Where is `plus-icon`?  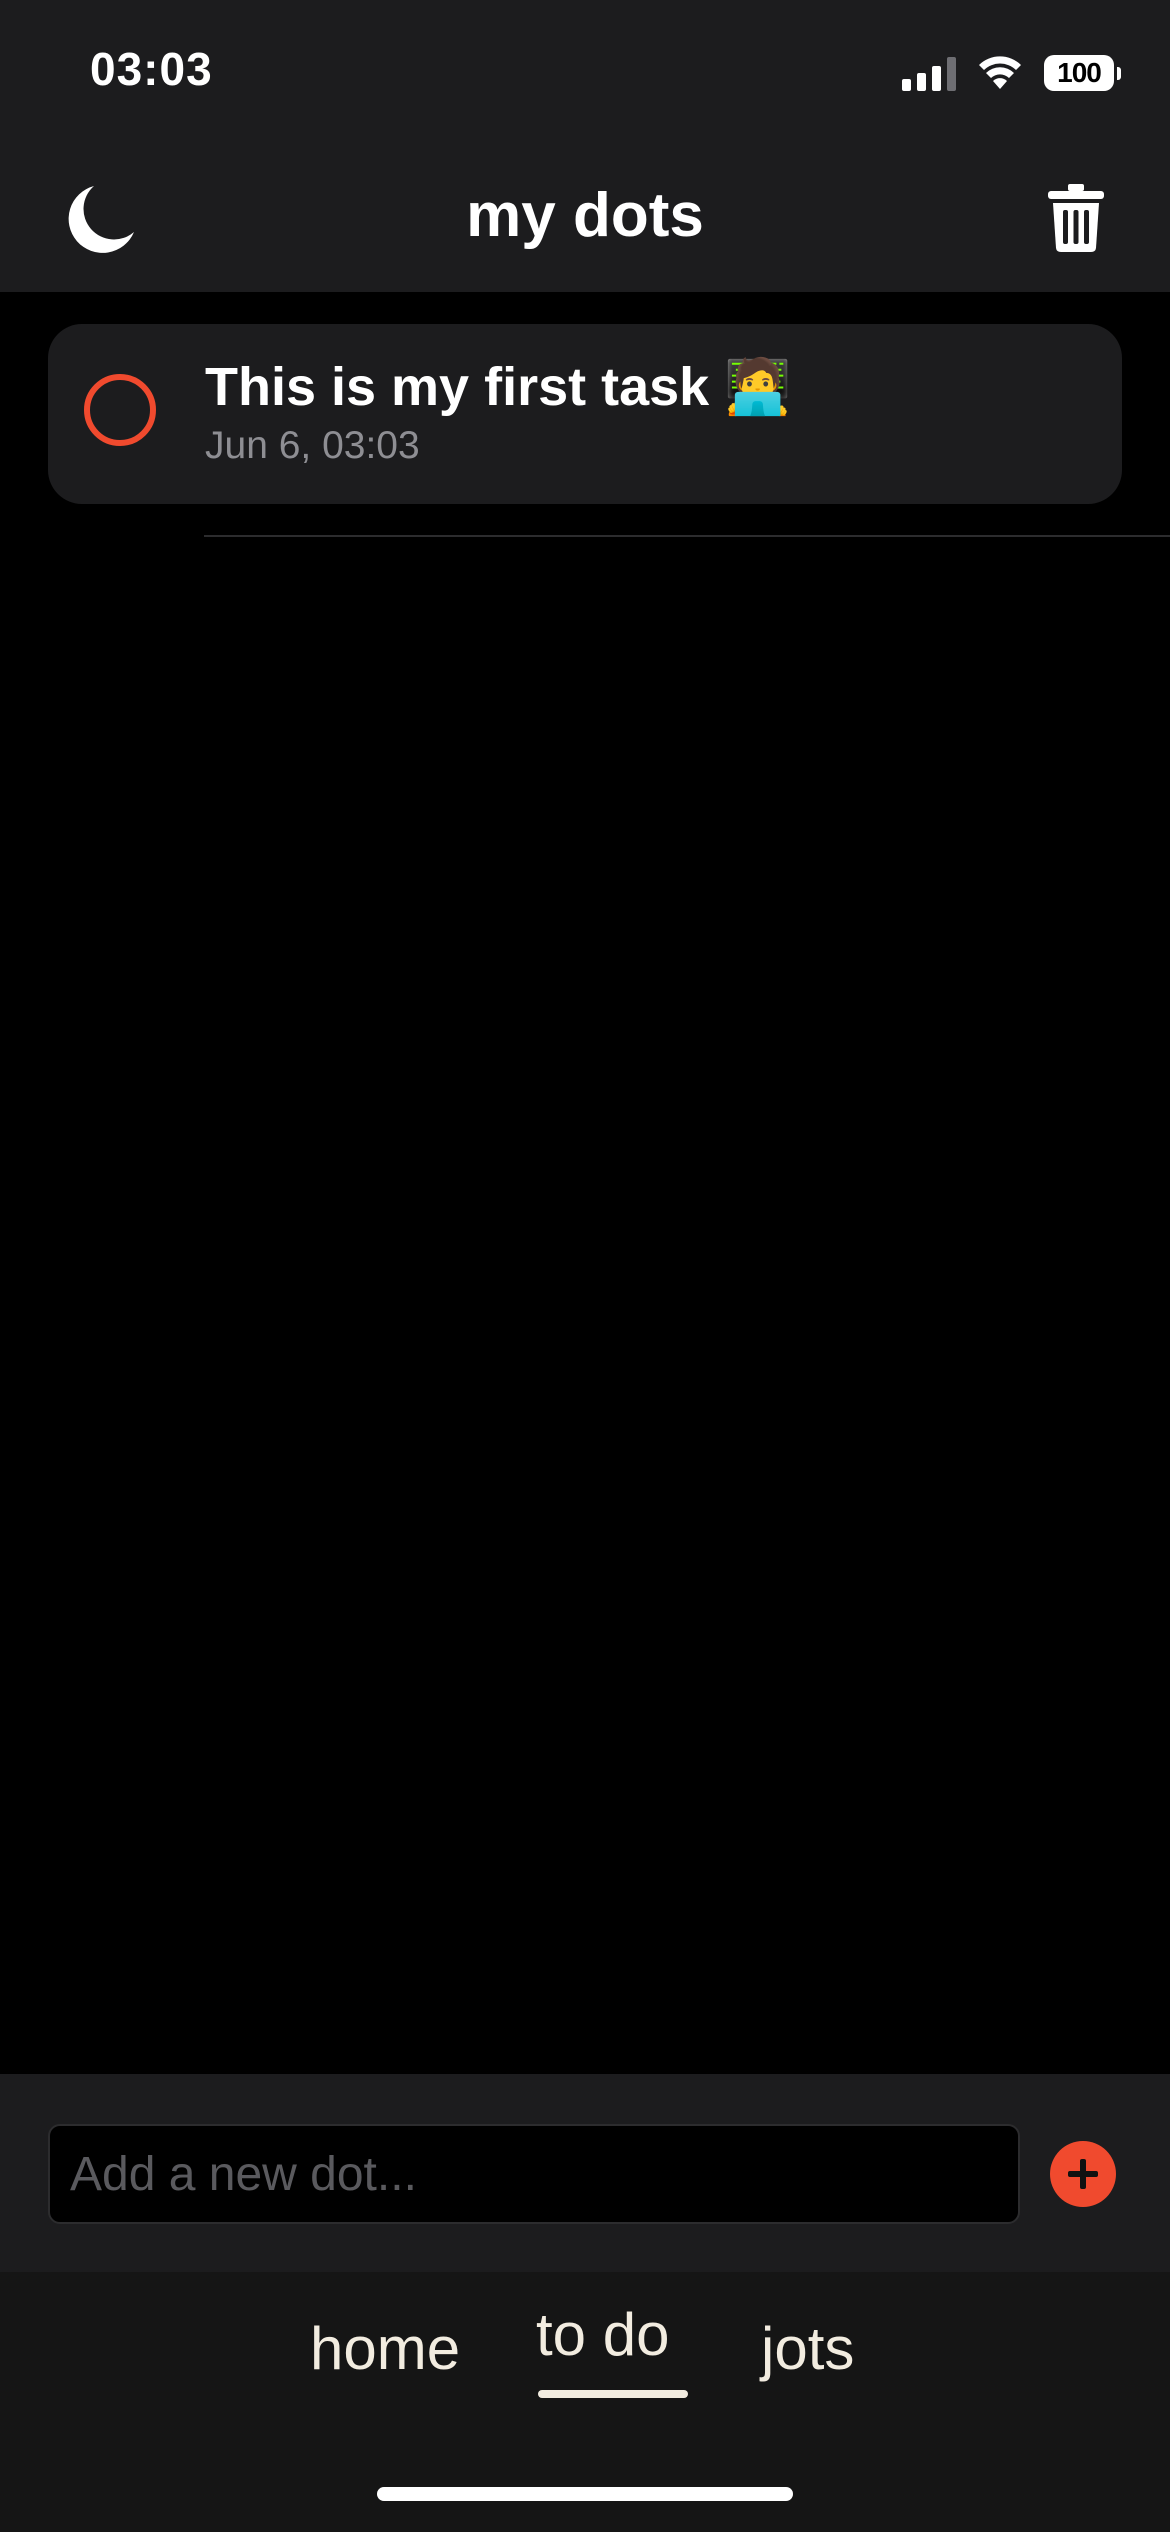 plus-icon is located at coordinates (1083, 2174).